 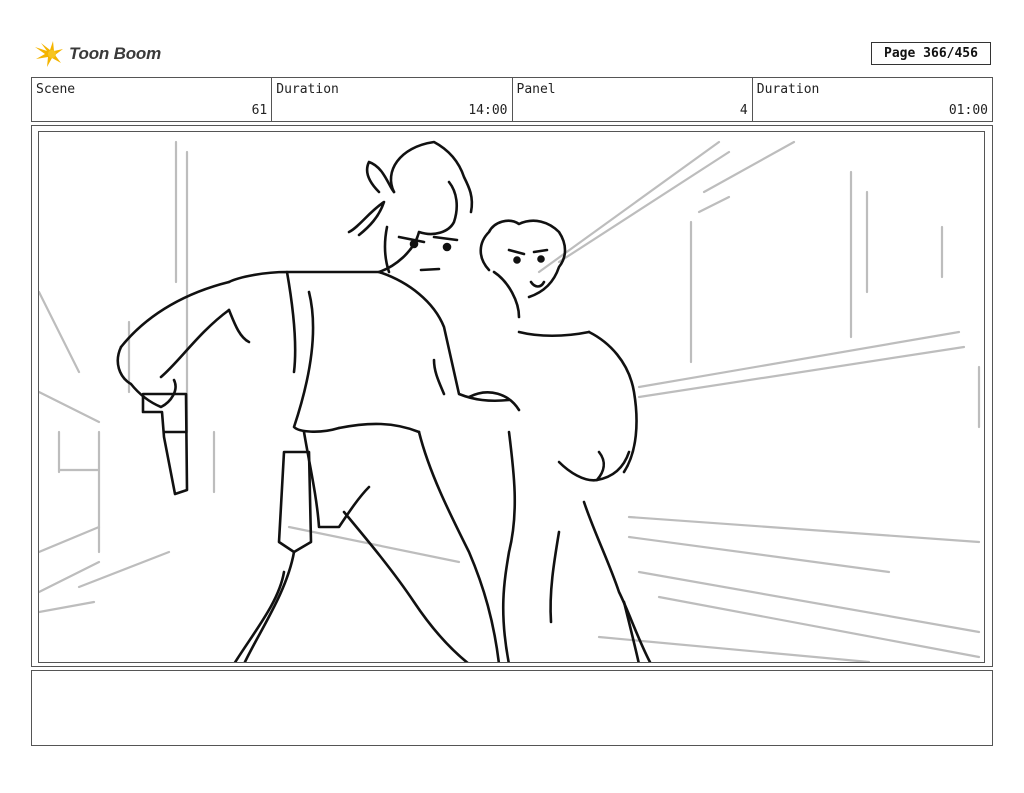 I want to click on scene-duration-label: Duration, so click(x=307, y=89).